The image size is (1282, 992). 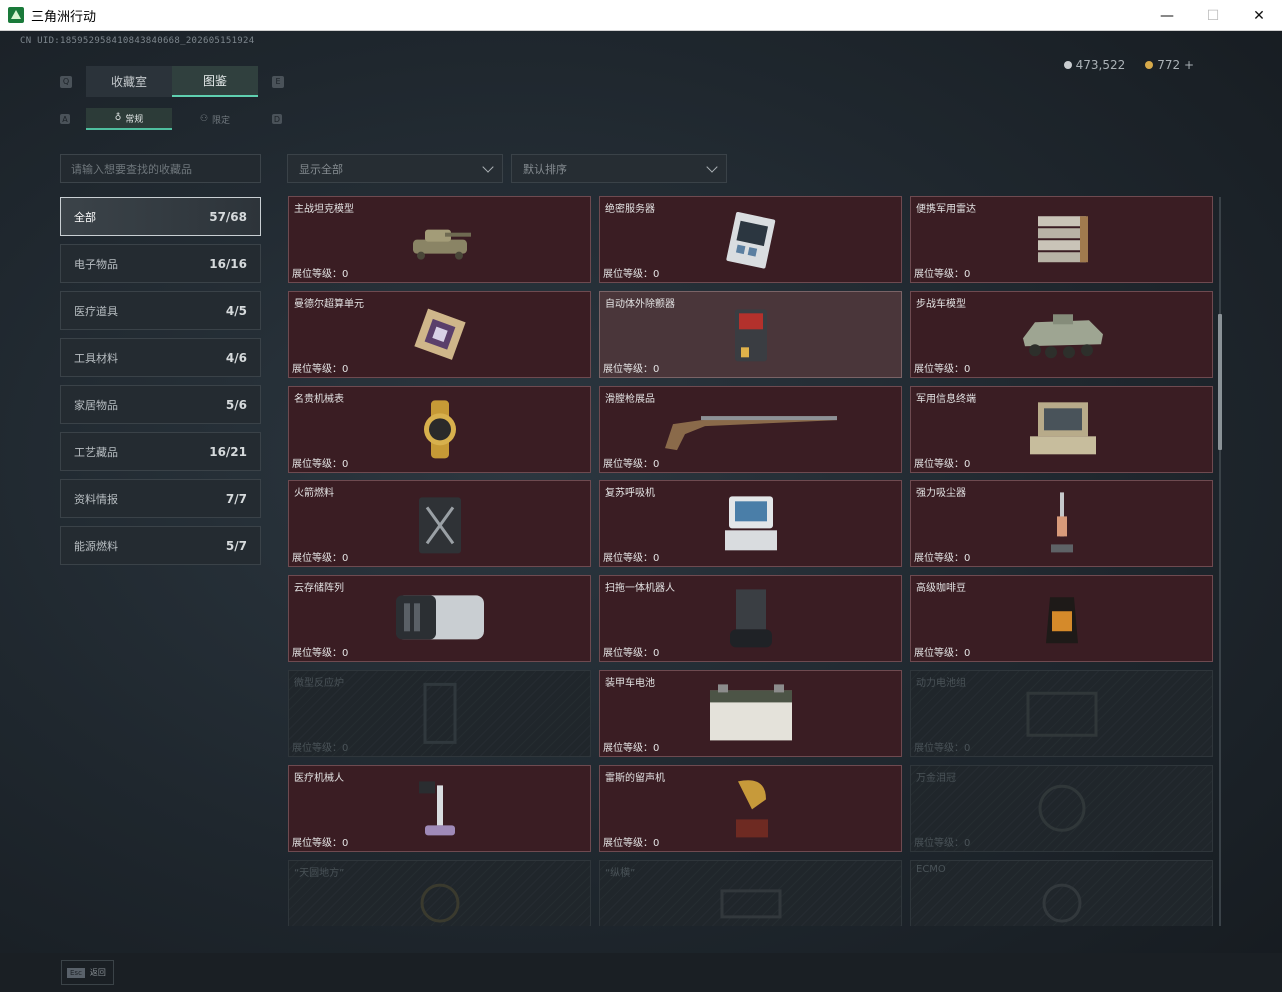 I want to click on item-card: 名贵机械表 展位等级：0, so click(x=439, y=429).